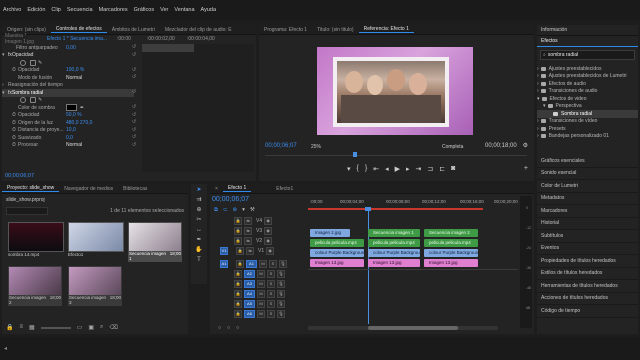 The image size is (640, 360). What do you see at coordinates (587, 69) in the screenshot?
I see `tree-item: › Ajustes preestablecidos` at bounding box center [587, 69].